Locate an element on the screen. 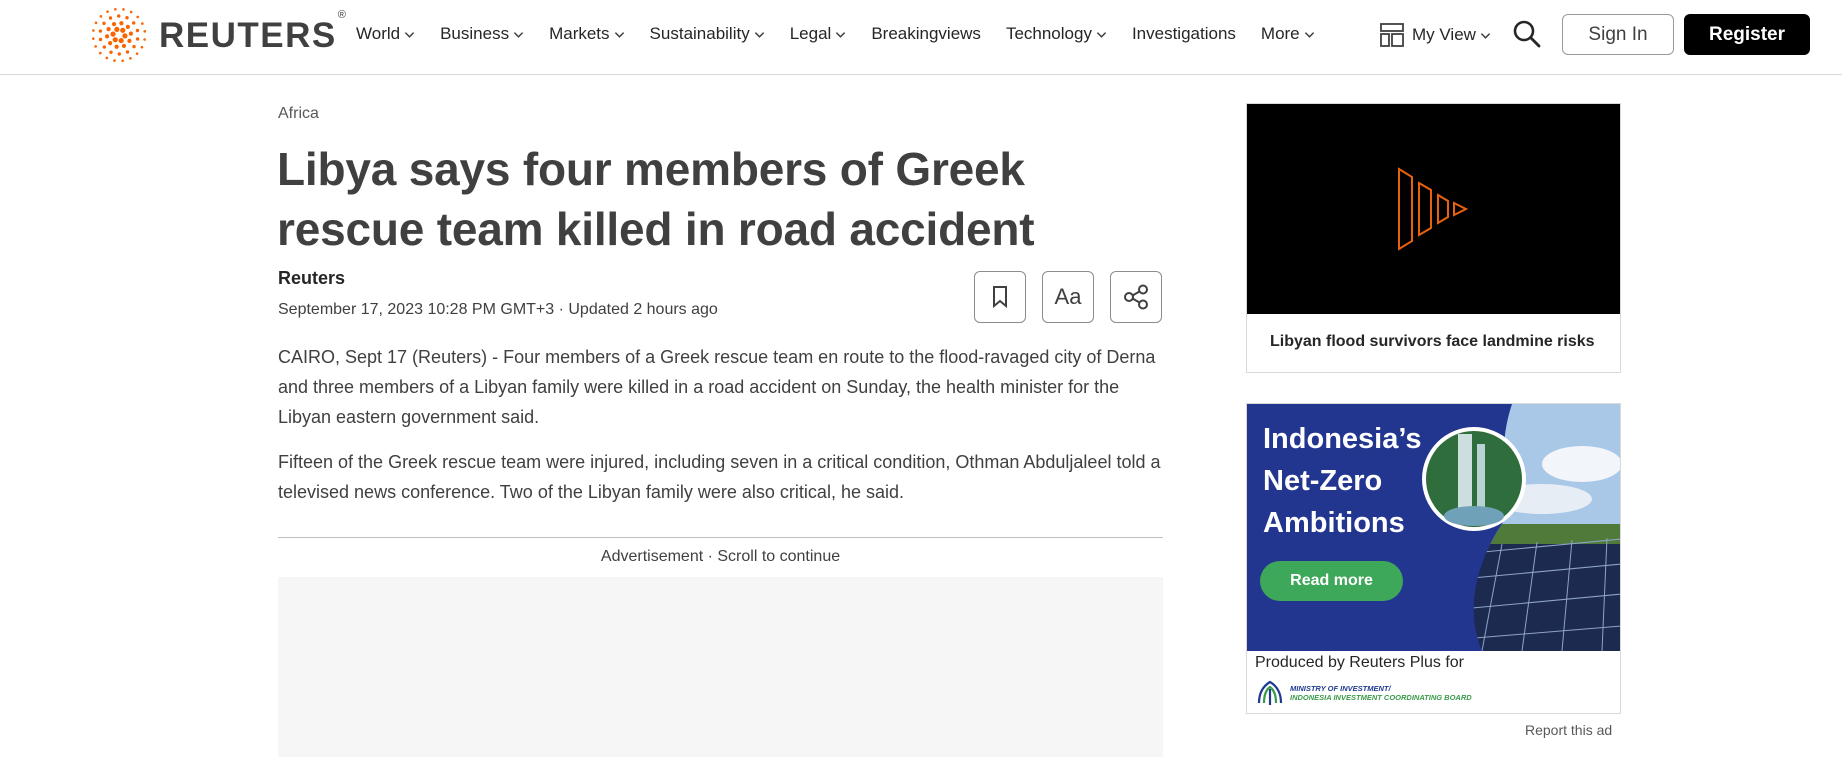  nav-item-breakingviews: Breakingviews is located at coordinates (926, 34).